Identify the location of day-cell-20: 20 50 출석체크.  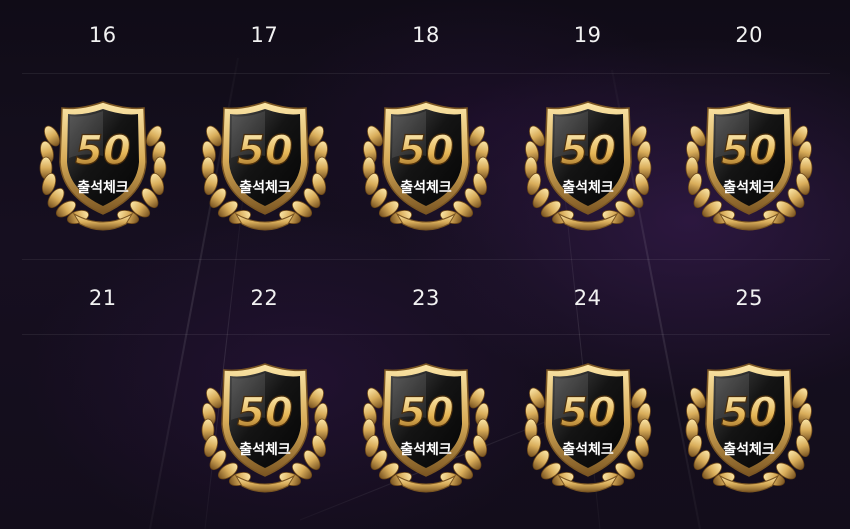
(749, 131).